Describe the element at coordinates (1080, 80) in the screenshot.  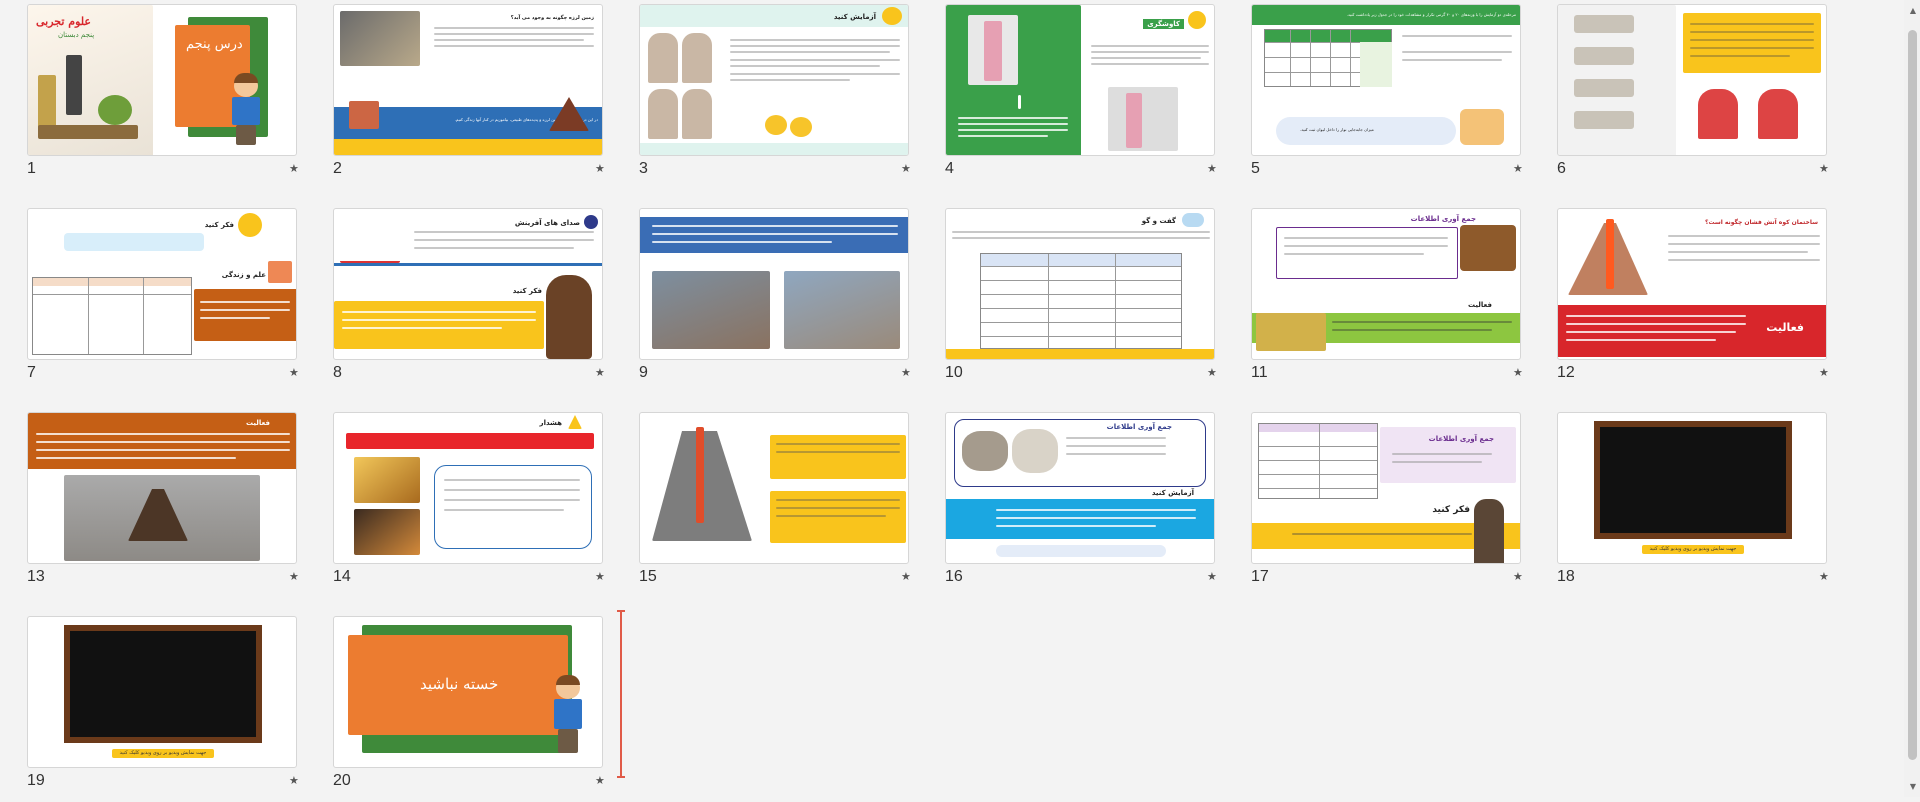
I see `slide-4-thumbnail: کاوشگری` at that location.